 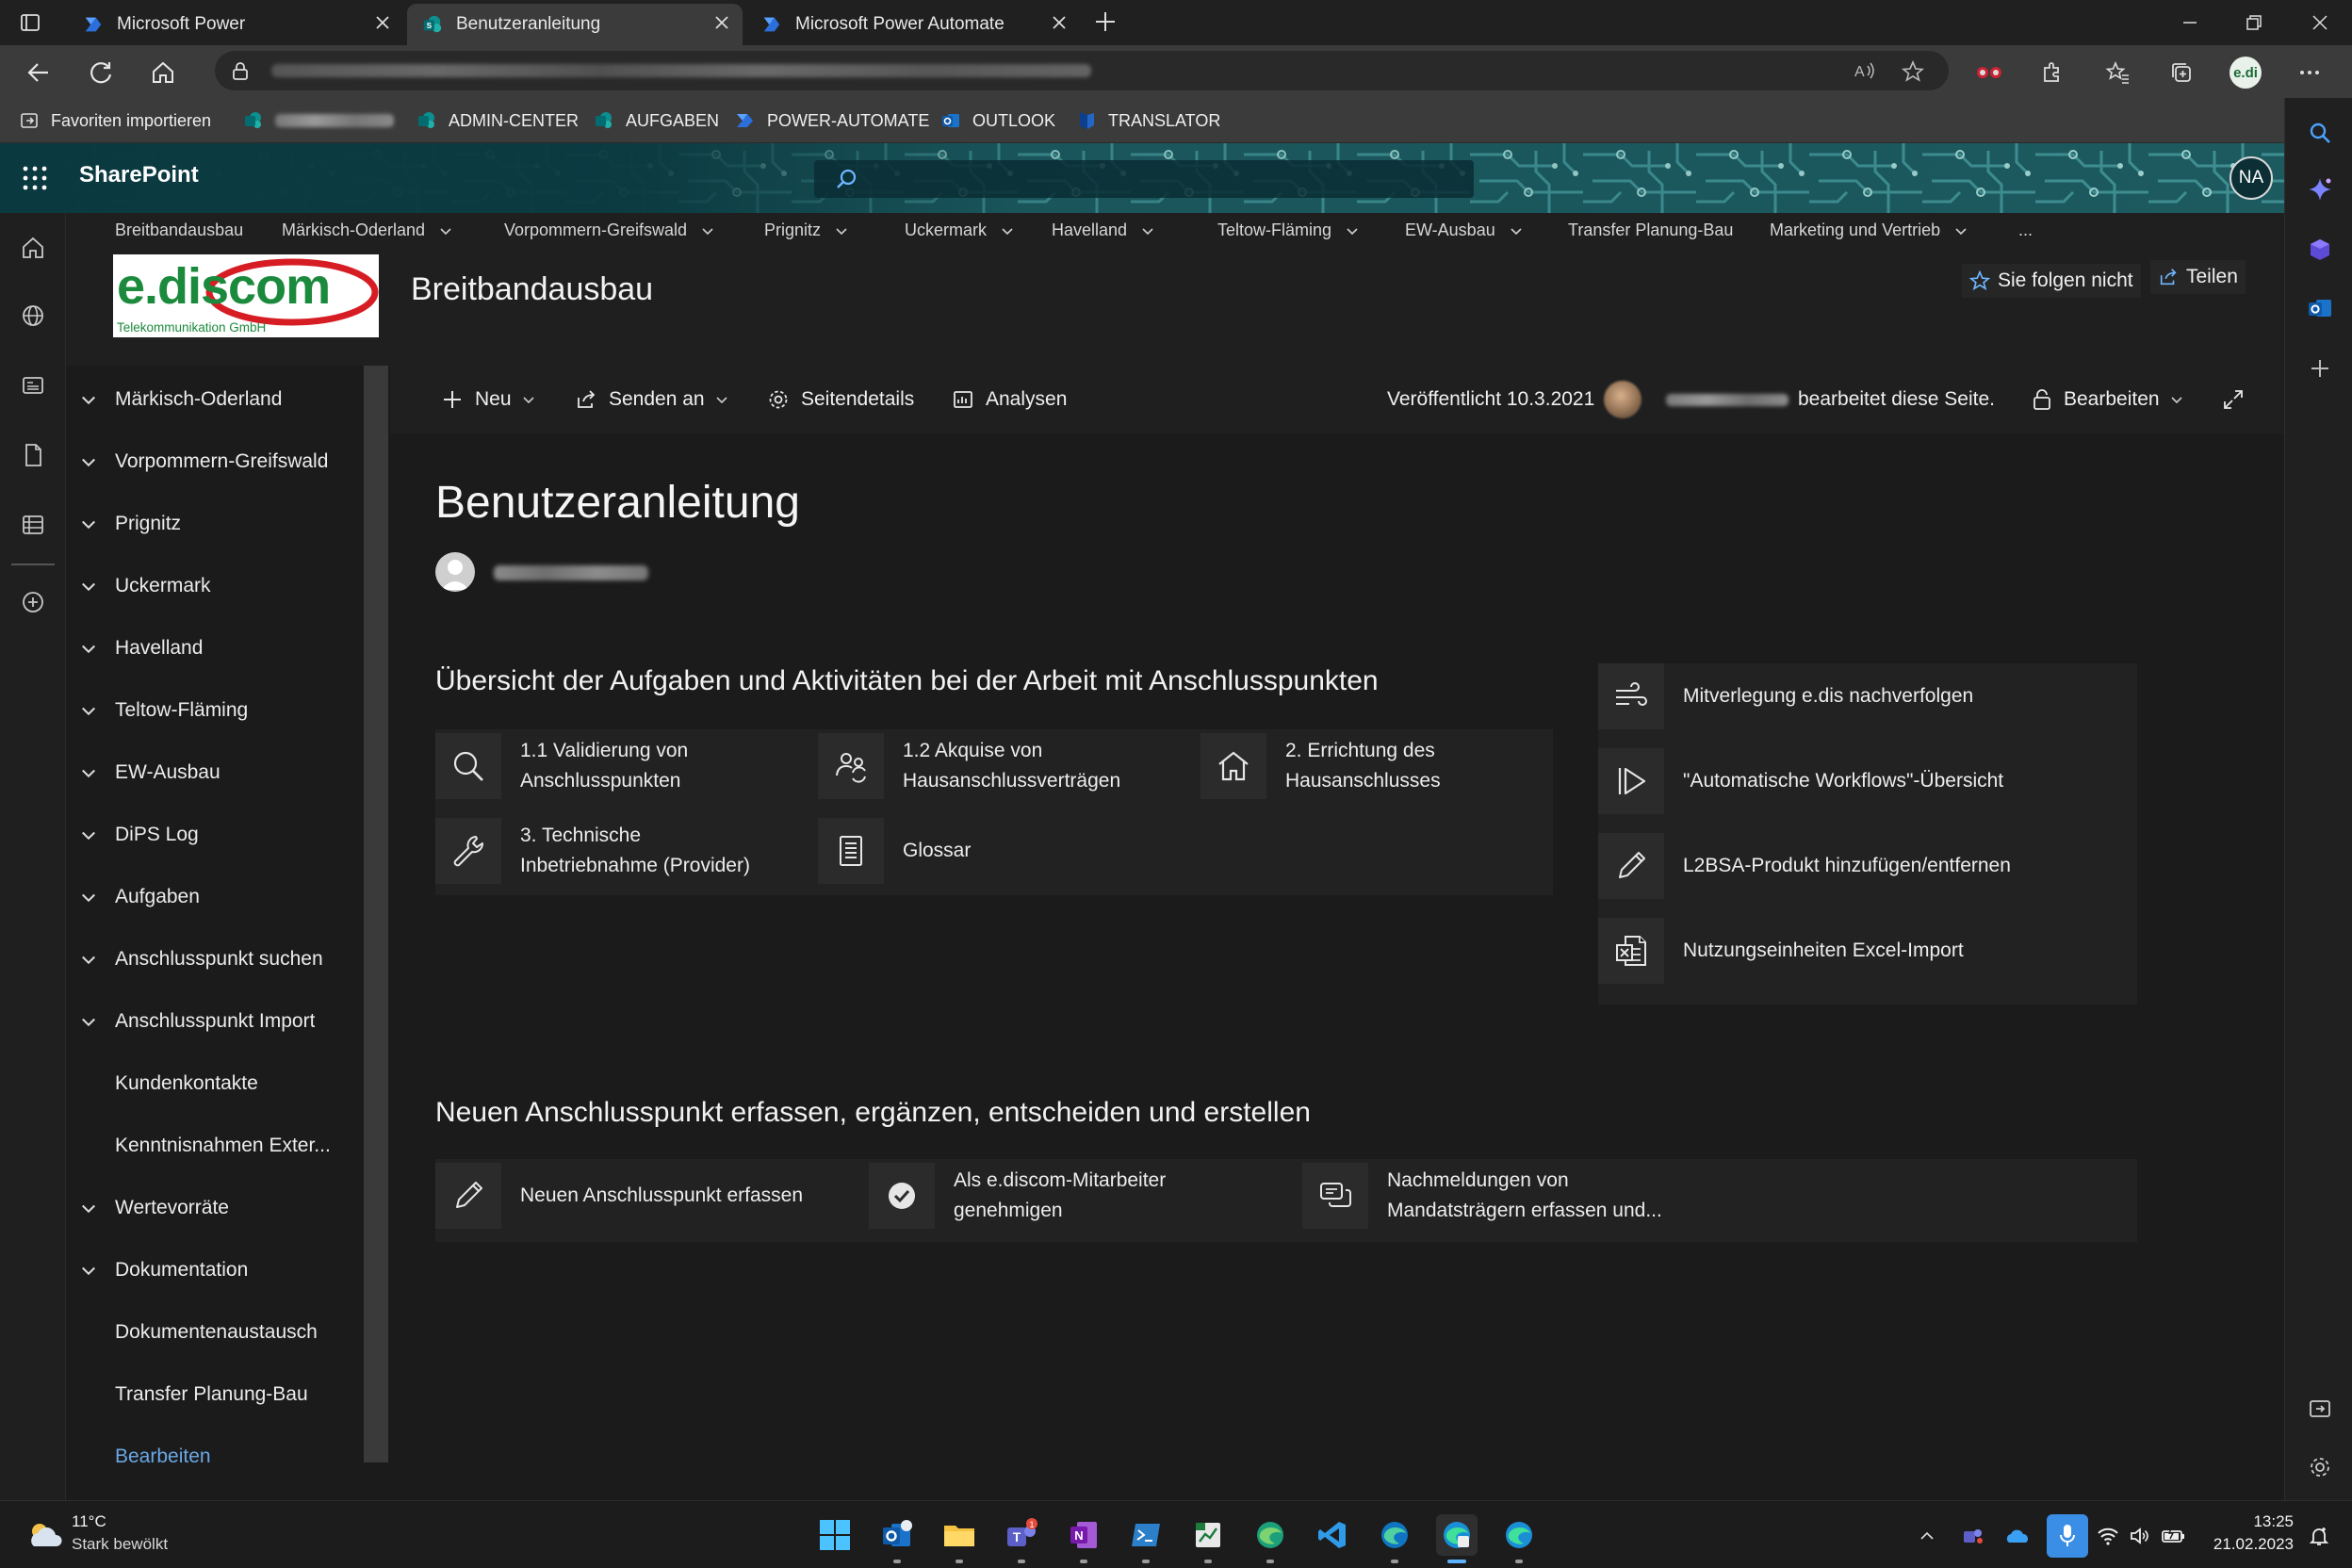 I want to click on page-details-button: Seitendetails, so click(x=840, y=399).